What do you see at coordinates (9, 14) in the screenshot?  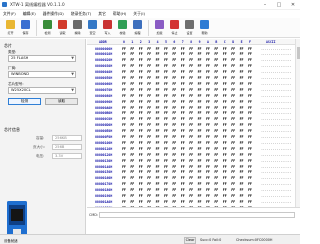 I see `menu-file: 文件(F)` at bounding box center [9, 14].